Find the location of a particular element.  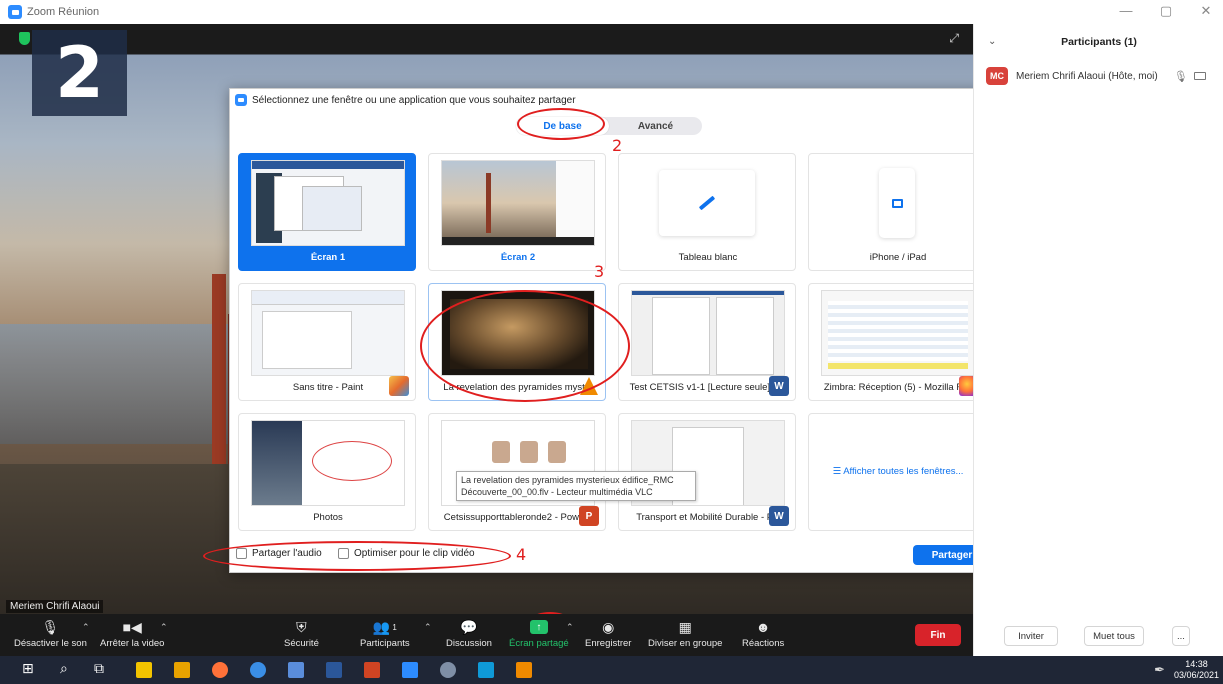

share-tile-screen-2: Écran 2 is located at coordinates (517, 212).